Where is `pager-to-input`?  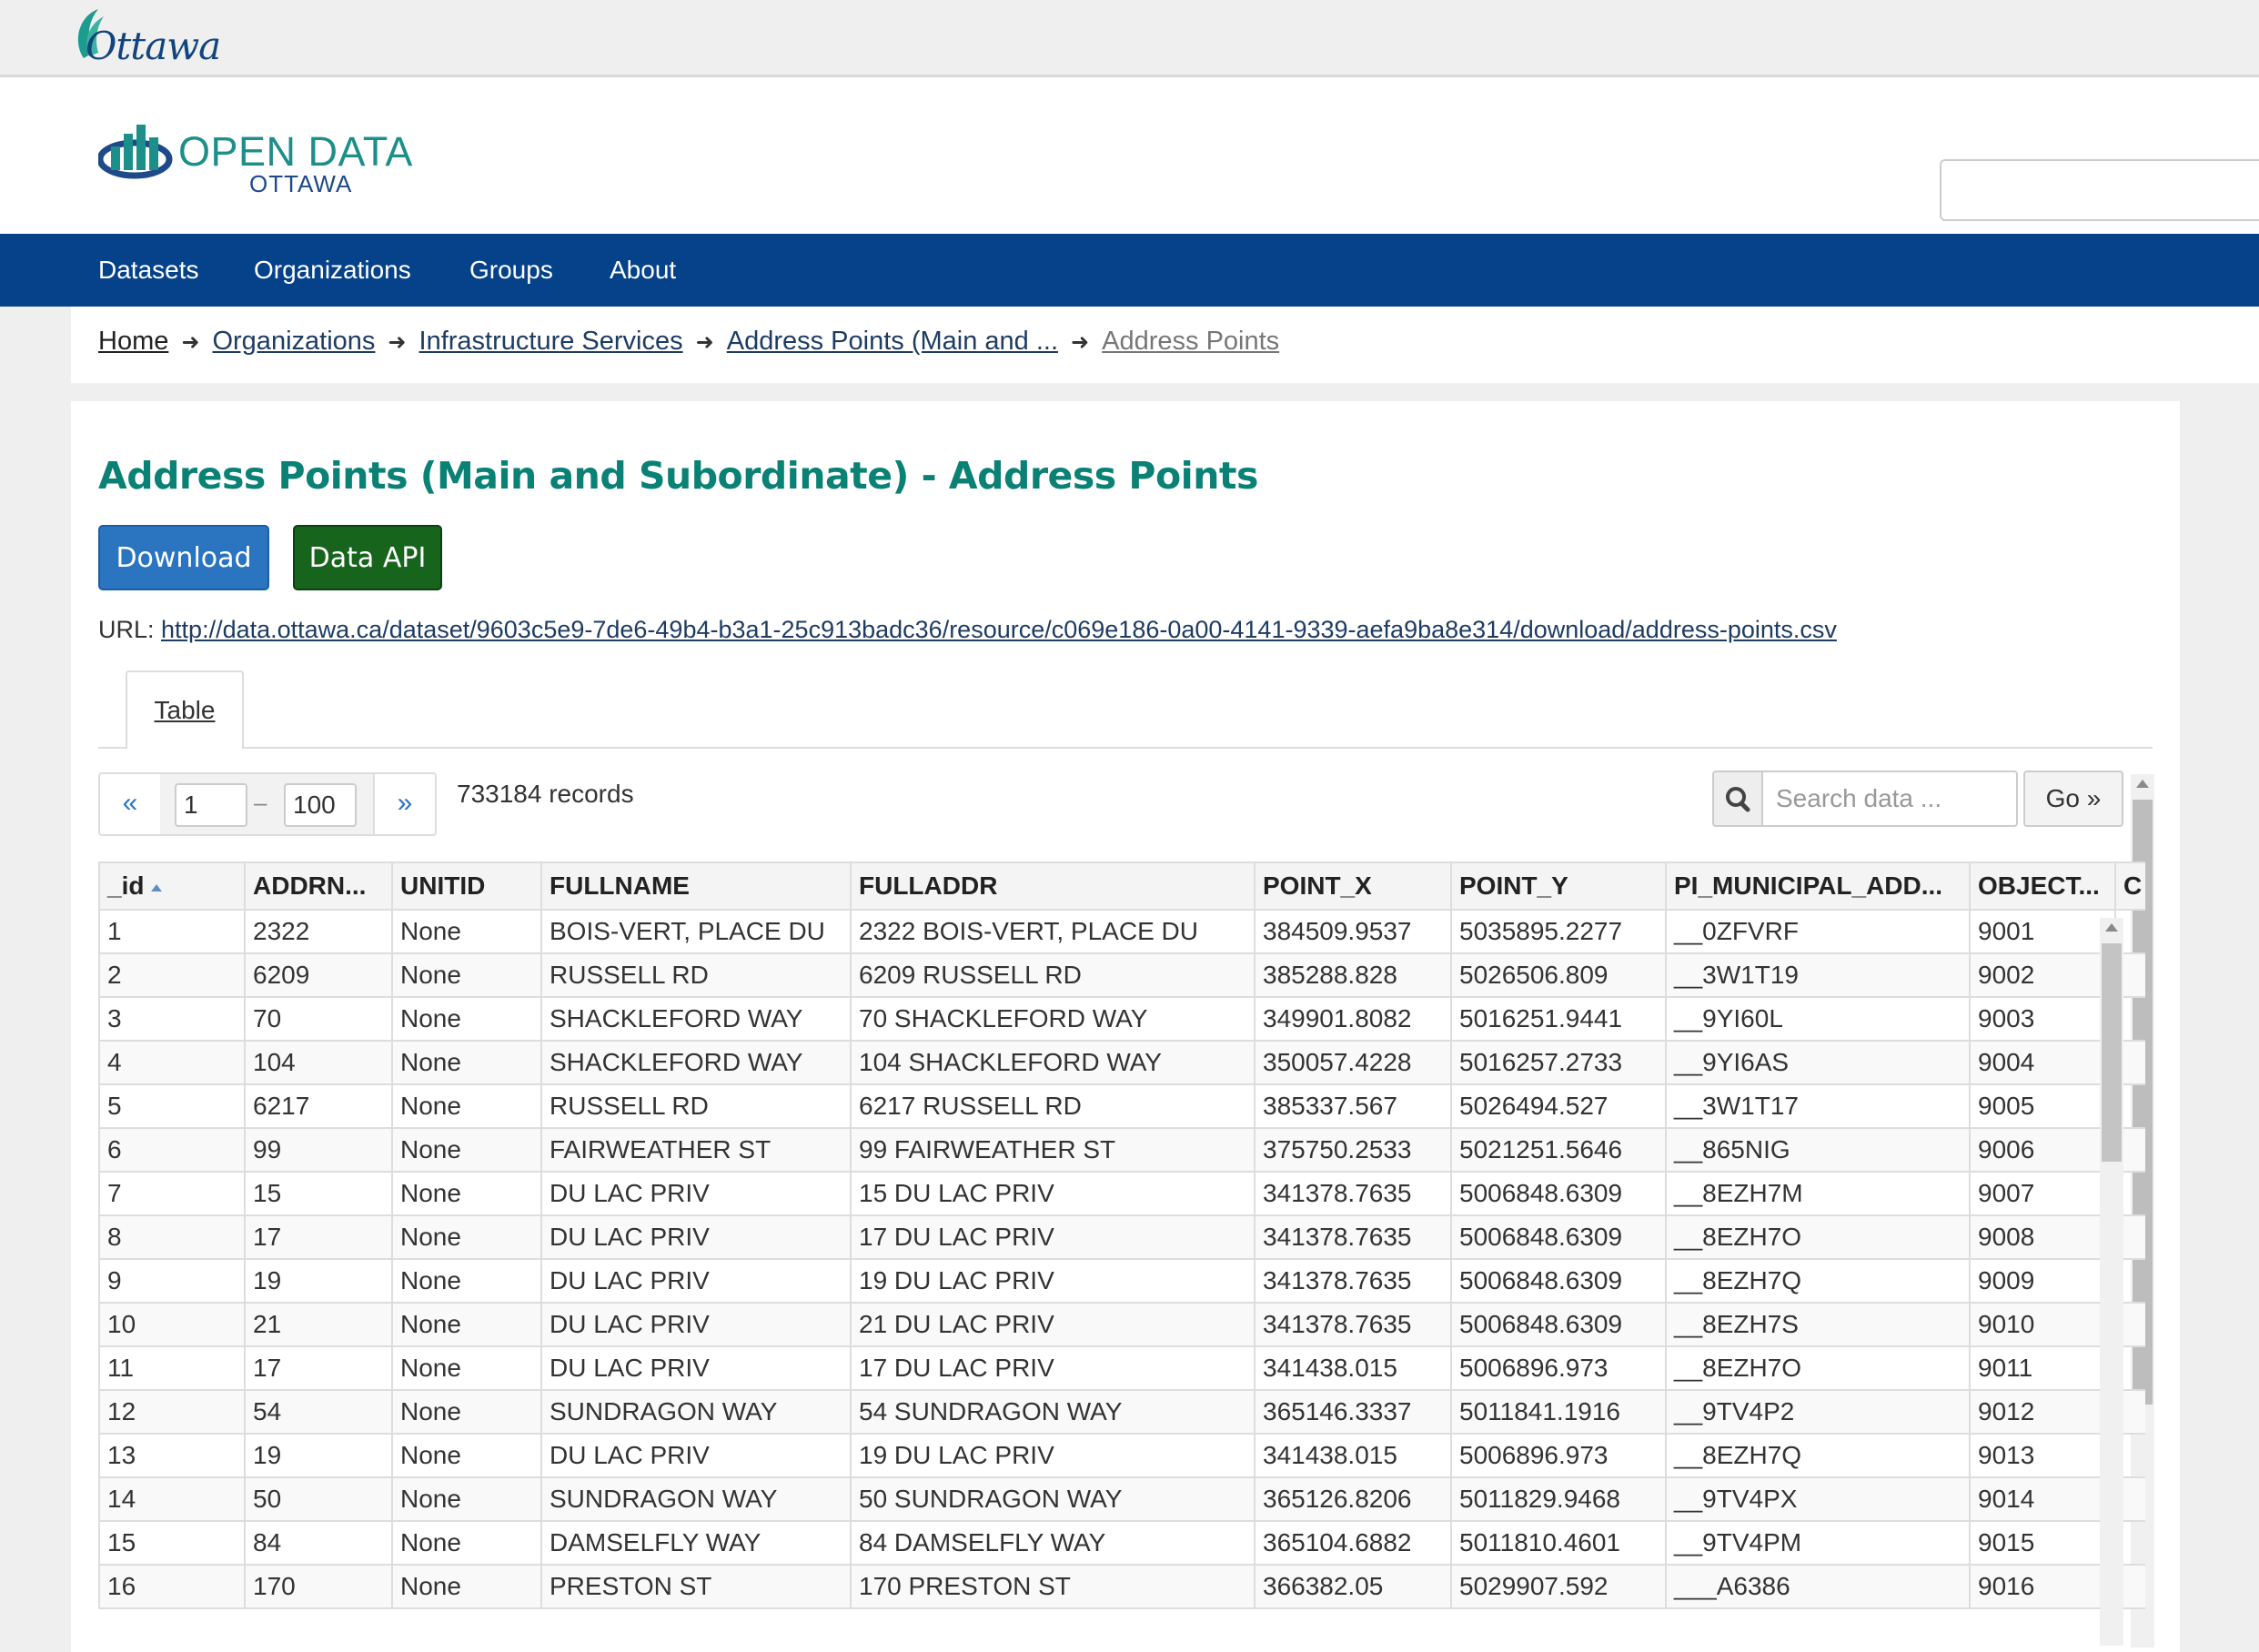
pager-to-input is located at coordinates (321, 805).